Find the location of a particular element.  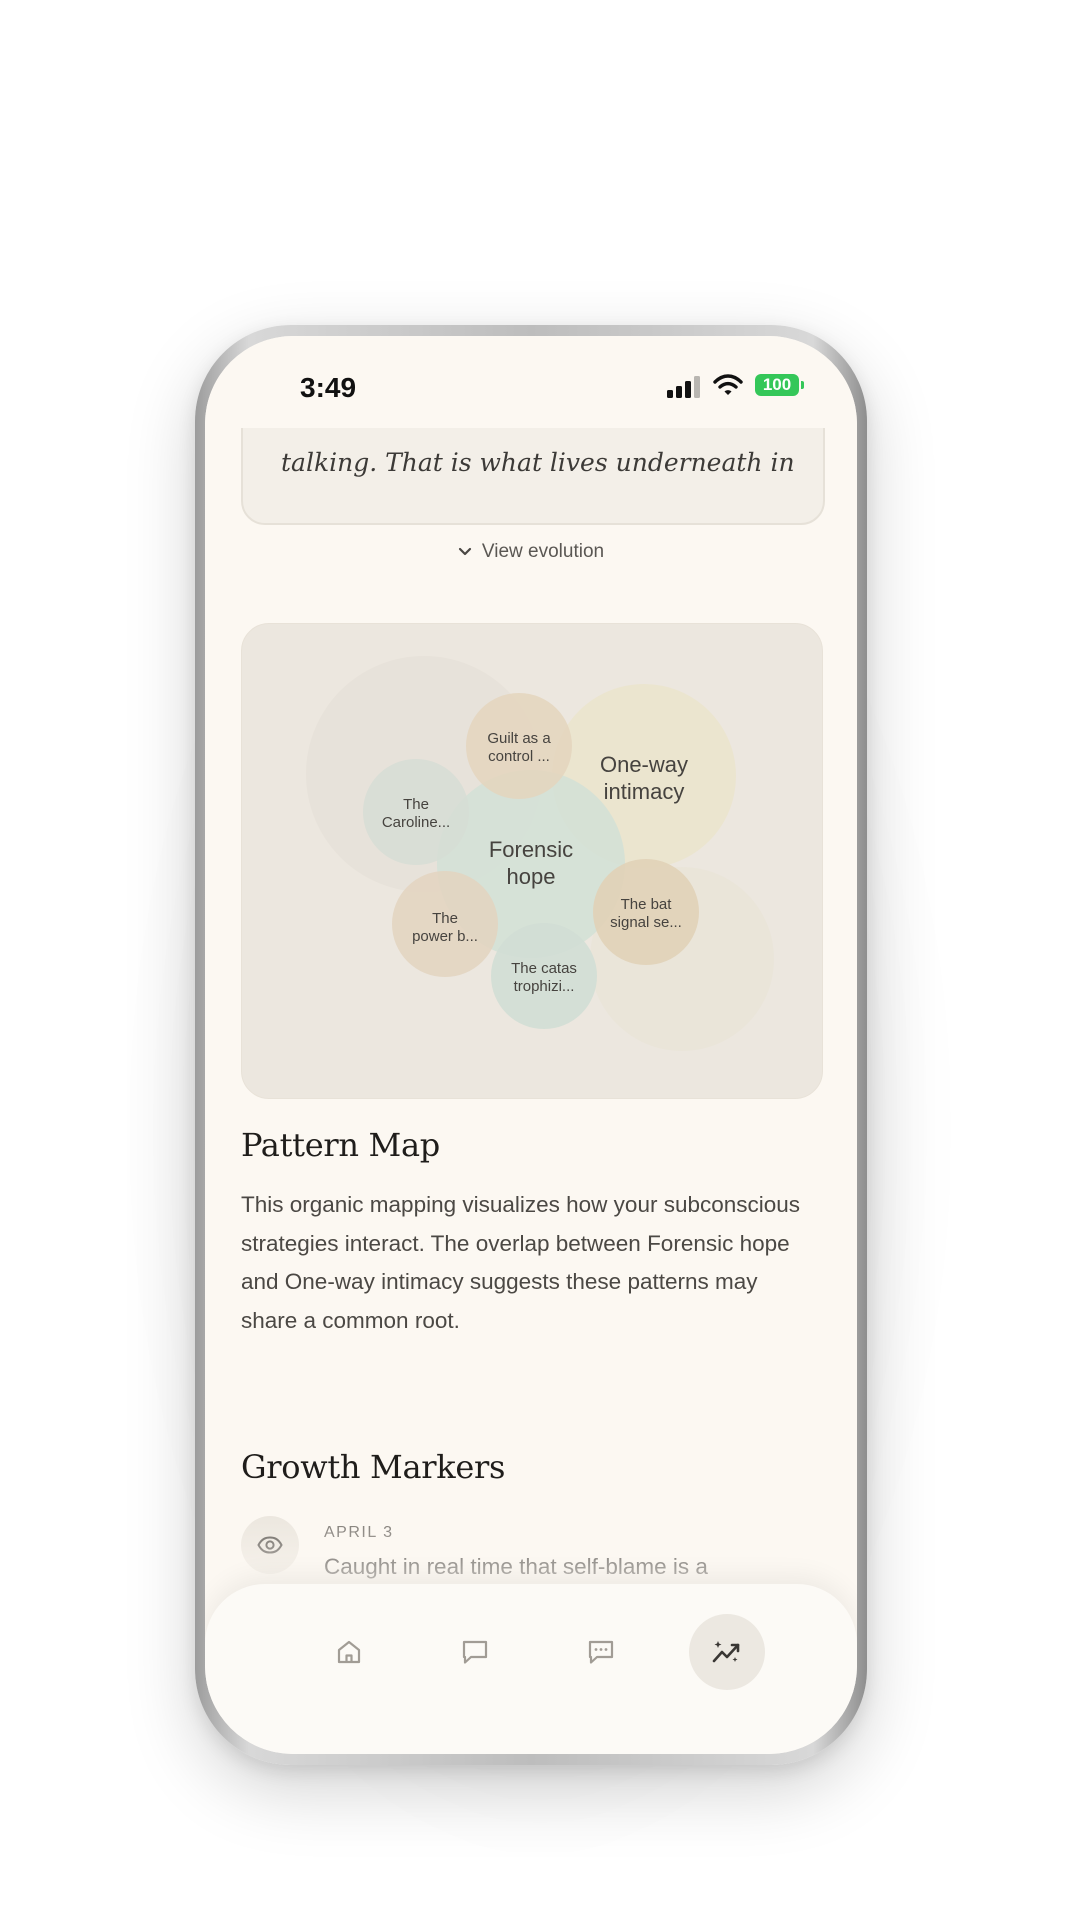

chevron-down-icon is located at coordinates (465, 551).